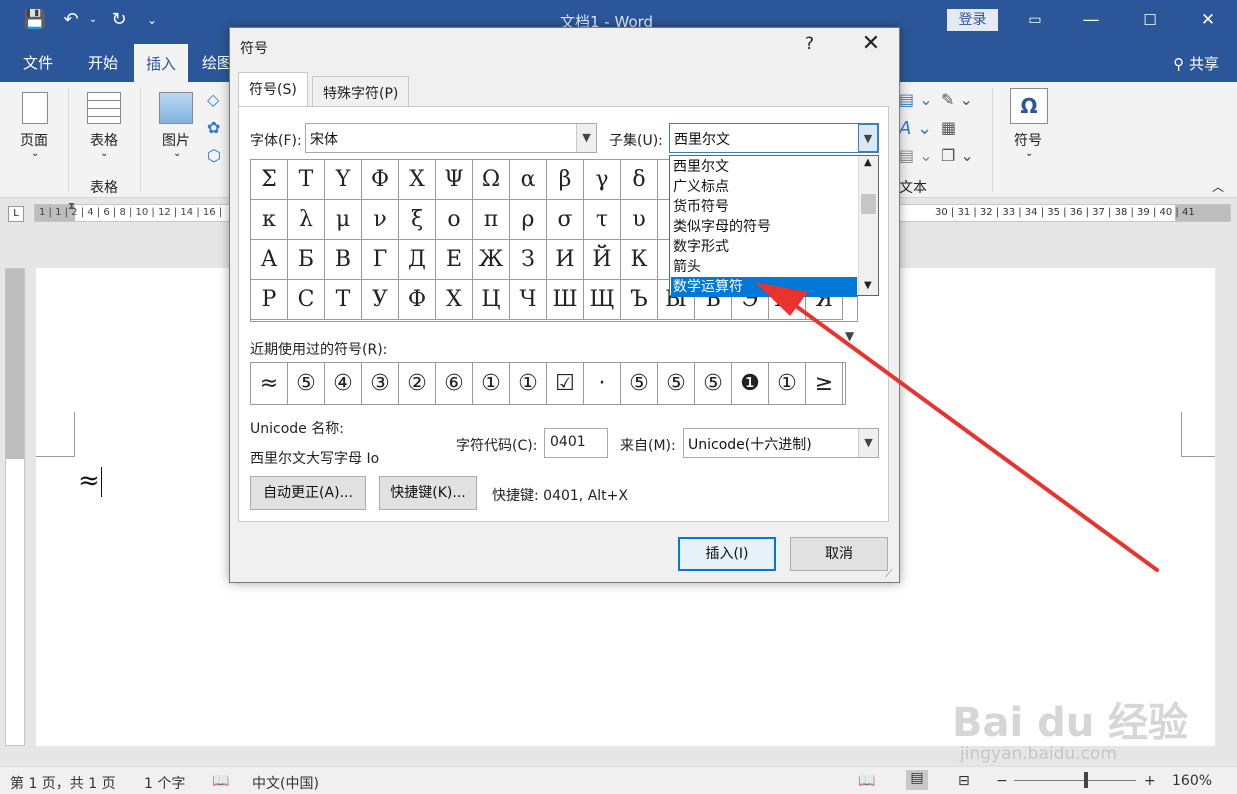 This screenshot has width=1237, height=794. I want to click on recent-symbol-cell: ⑥, so click(454, 383).